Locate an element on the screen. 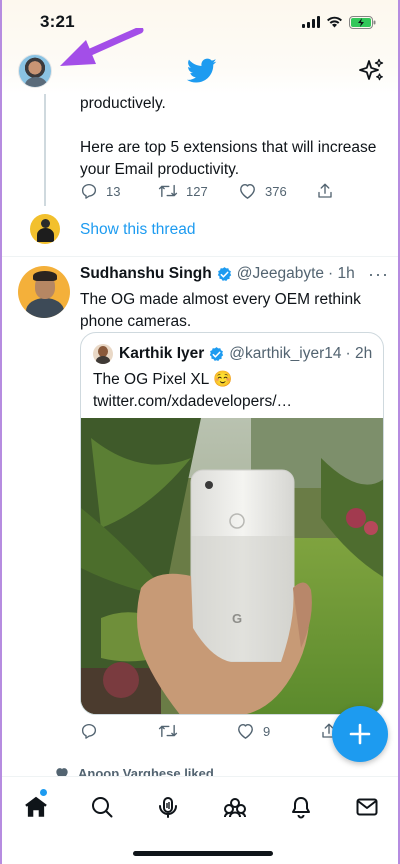 This screenshot has width=400, height=864. twitter-bird-icon is located at coordinates (202, 71).